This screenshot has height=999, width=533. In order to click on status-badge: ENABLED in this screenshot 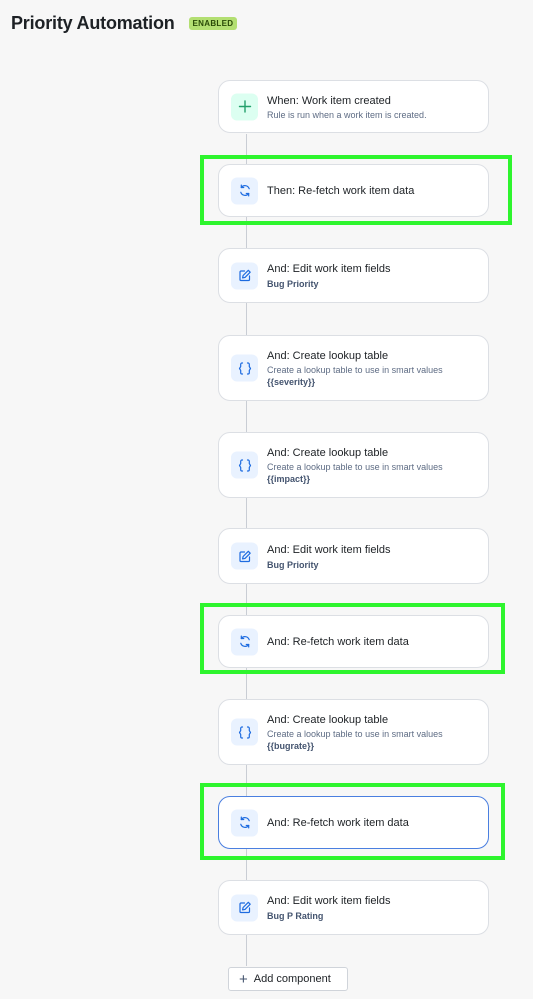, I will do `click(213, 23)`.